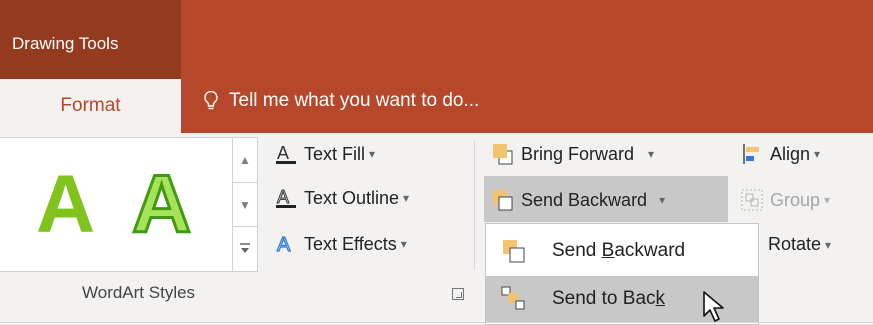 Image resolution: width=873 pixels, height=325 pixels. I want to click on send-backward-label: Send Backward, so click(584, 199).